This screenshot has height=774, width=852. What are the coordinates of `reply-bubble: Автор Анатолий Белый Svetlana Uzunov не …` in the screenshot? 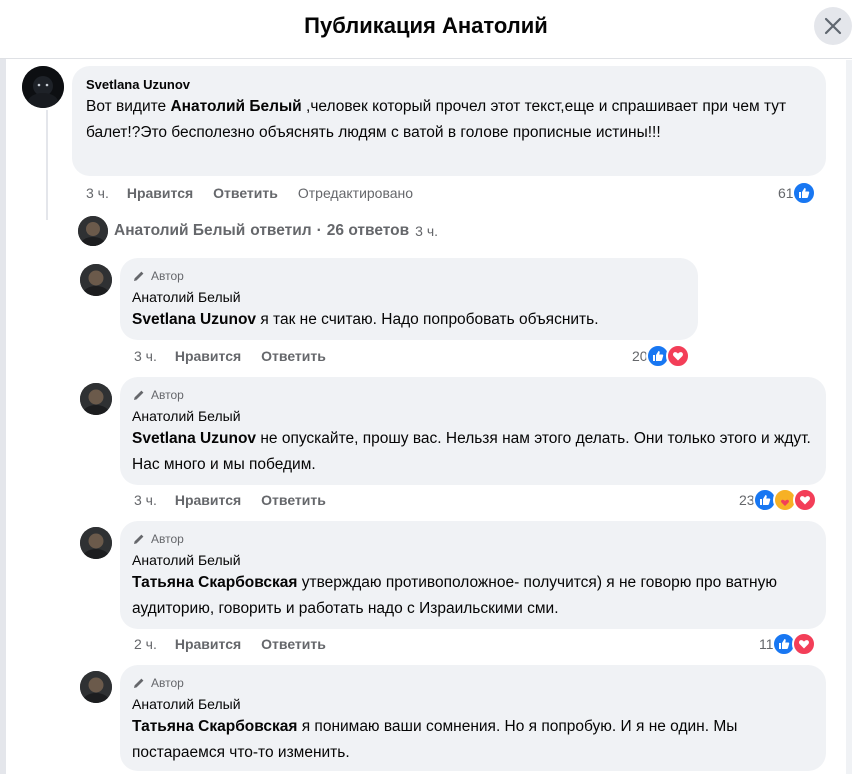 It's located at (473, 431).